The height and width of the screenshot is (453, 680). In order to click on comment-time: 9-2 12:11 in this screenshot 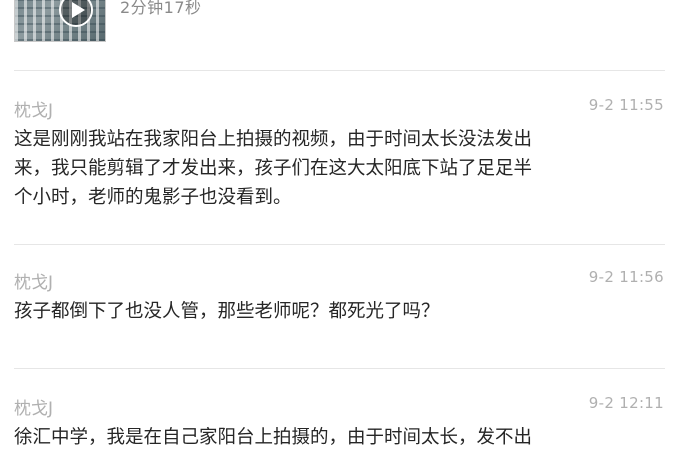, I will do `click(626, 403)`.